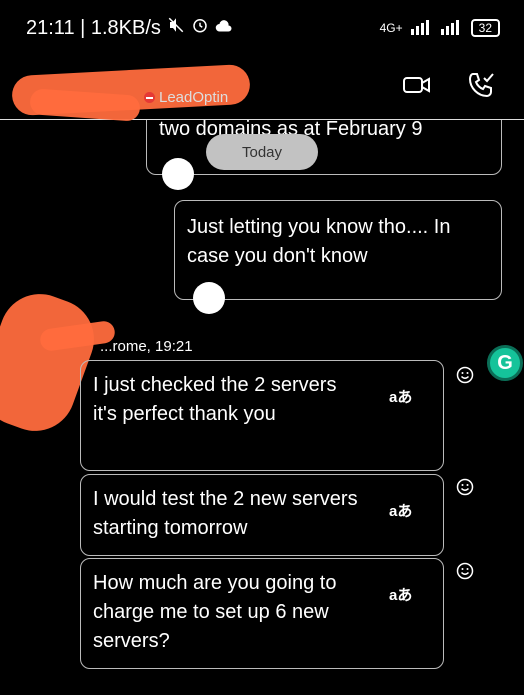 Image resolution: width=524 pixels, height=695 pixels. I want to click on status-right: 4G+ 32, so click(440, 28).